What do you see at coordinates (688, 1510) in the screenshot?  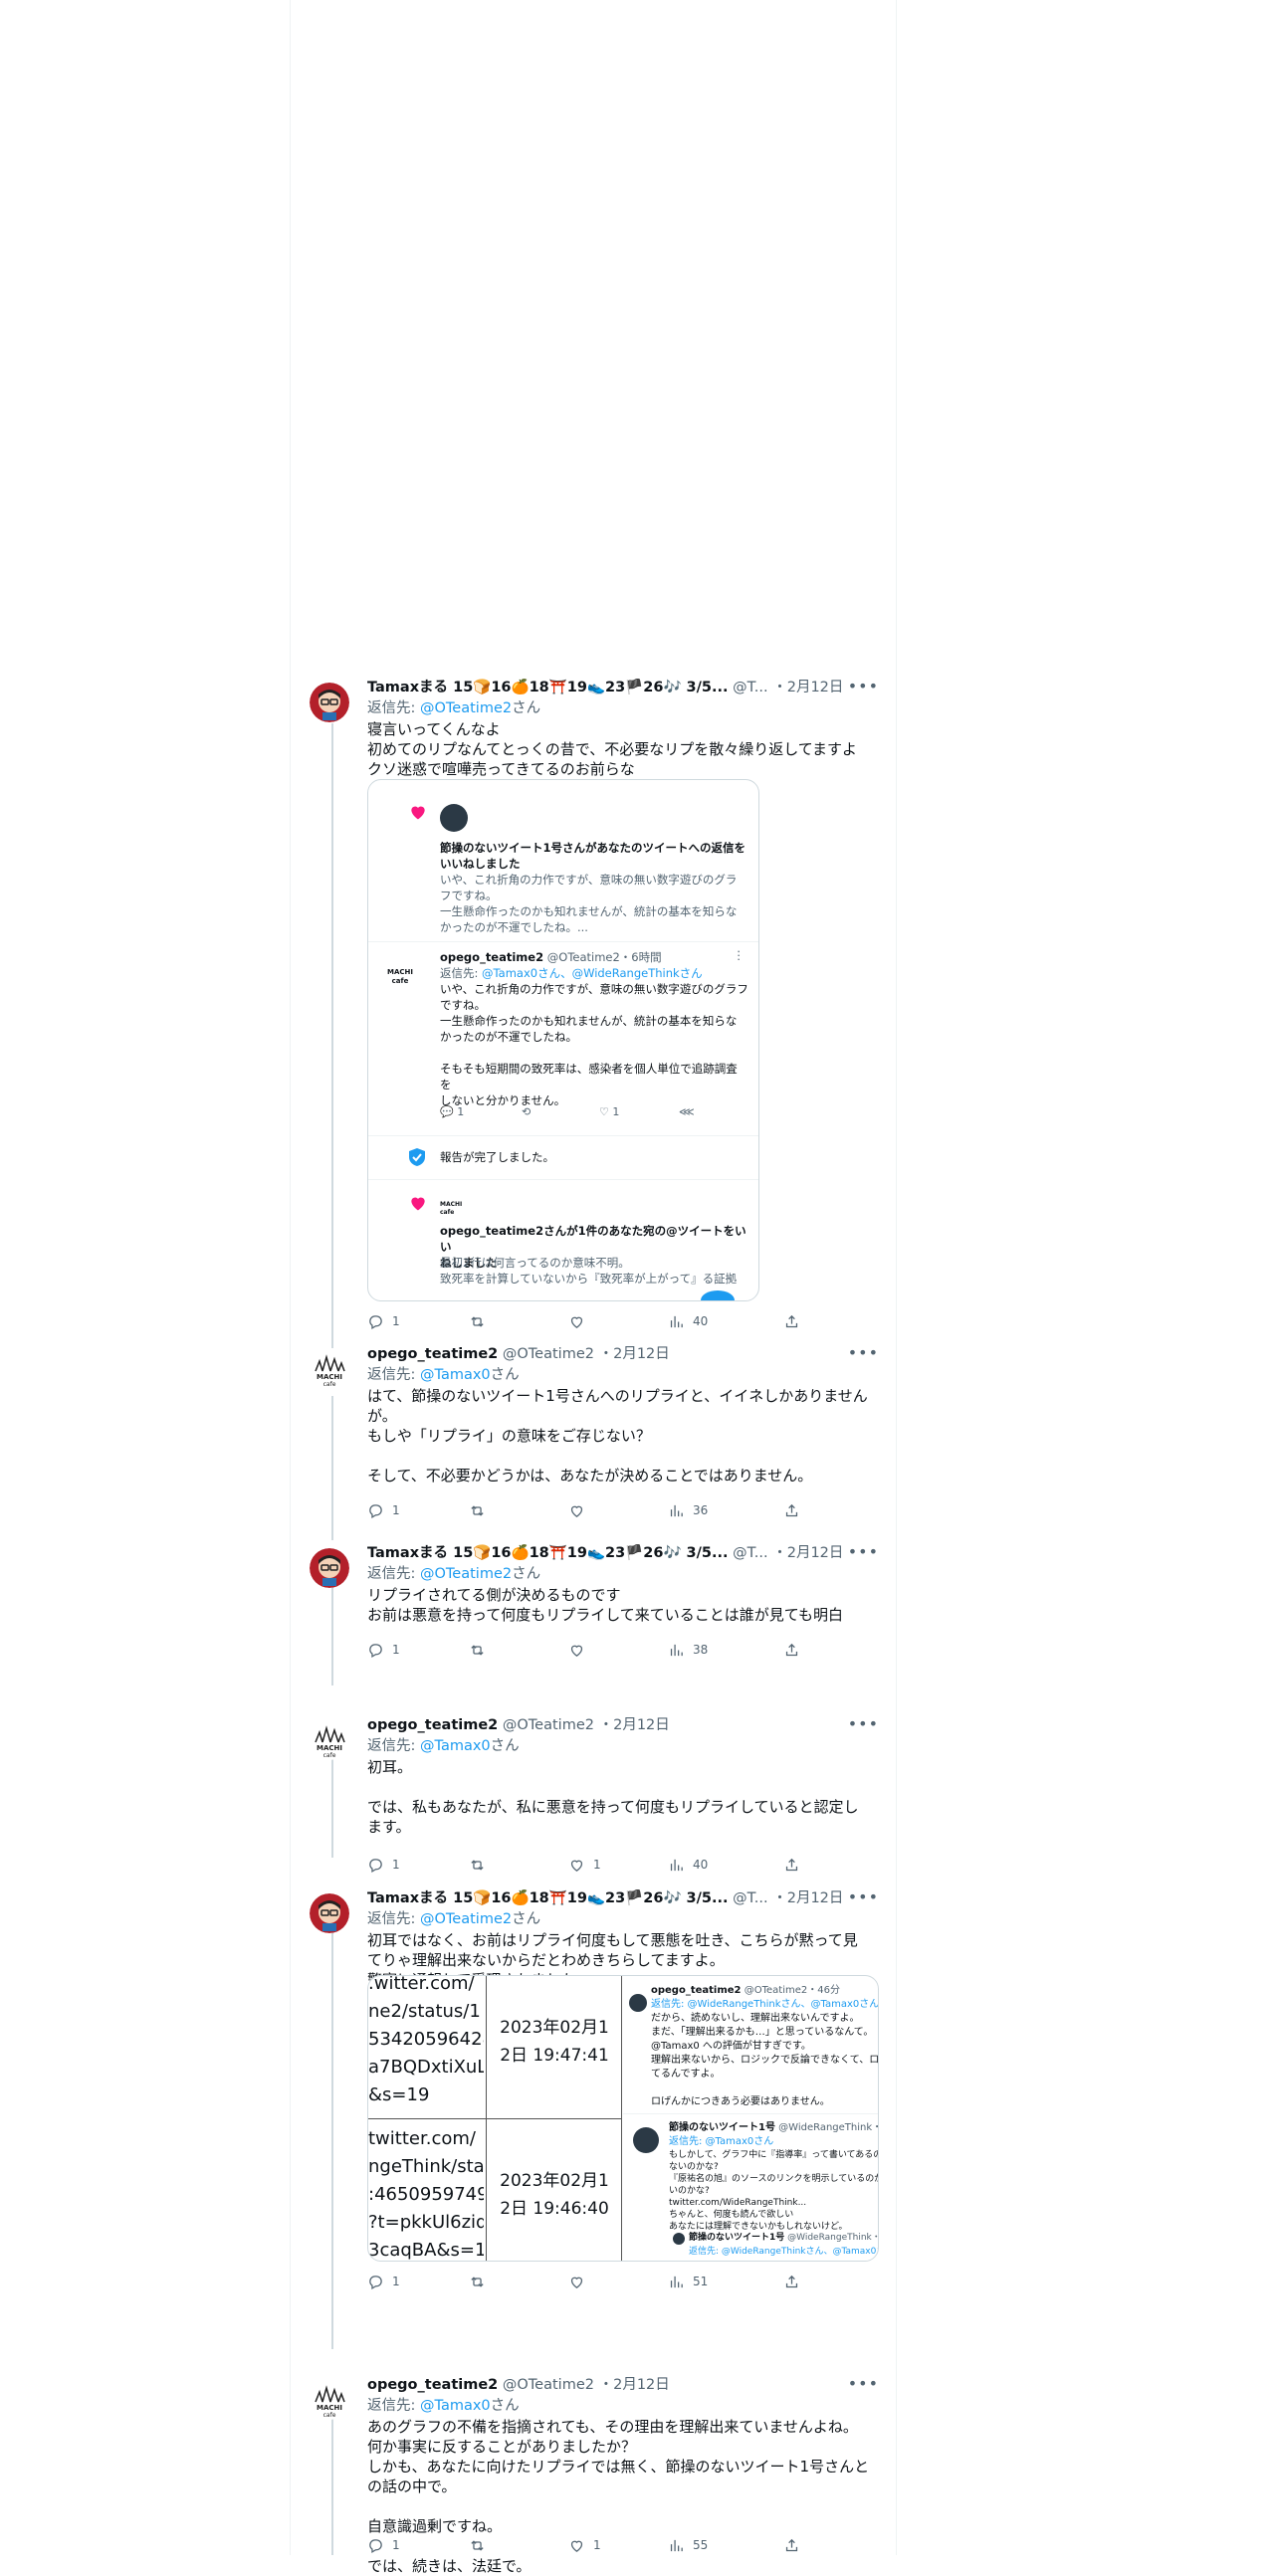 I see `views-button: 36` at bounding box center [688, 1510].